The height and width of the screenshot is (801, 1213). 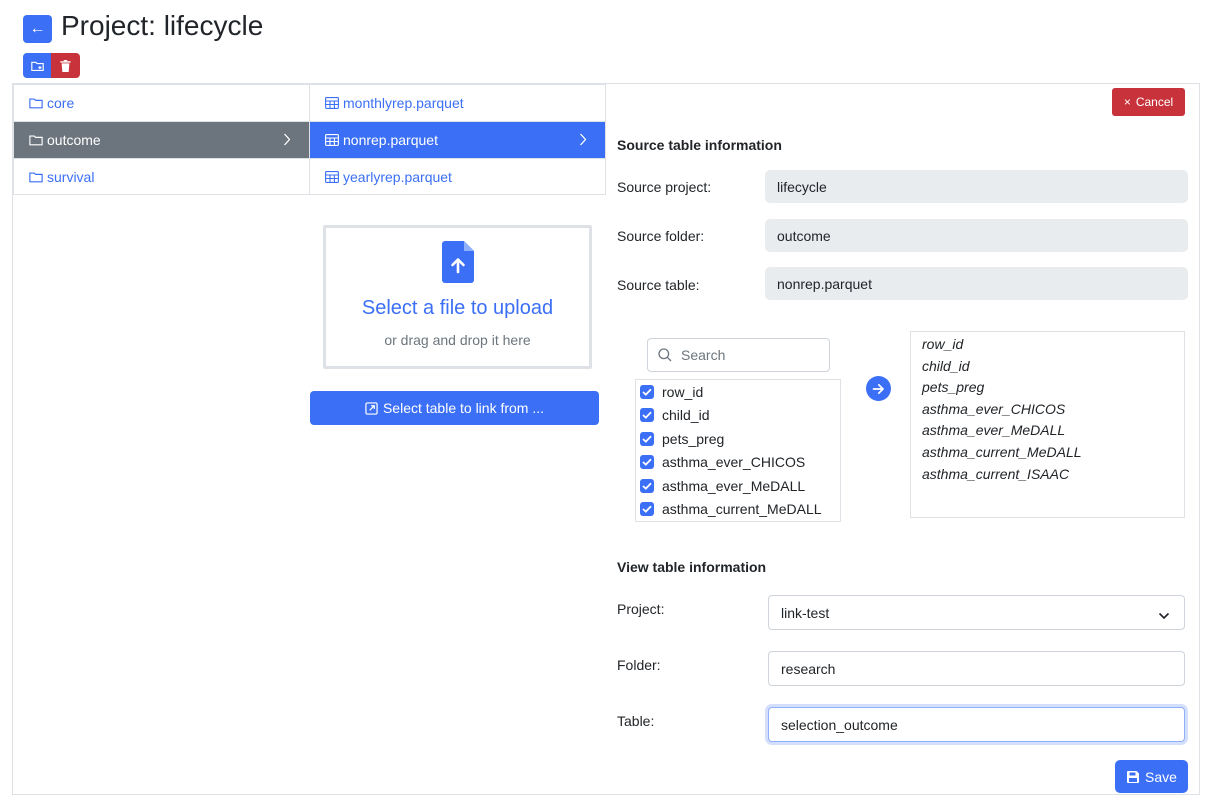 I want to click on selected-column-item: asthma_ever_CHICOS, so click(x=994, y=408).